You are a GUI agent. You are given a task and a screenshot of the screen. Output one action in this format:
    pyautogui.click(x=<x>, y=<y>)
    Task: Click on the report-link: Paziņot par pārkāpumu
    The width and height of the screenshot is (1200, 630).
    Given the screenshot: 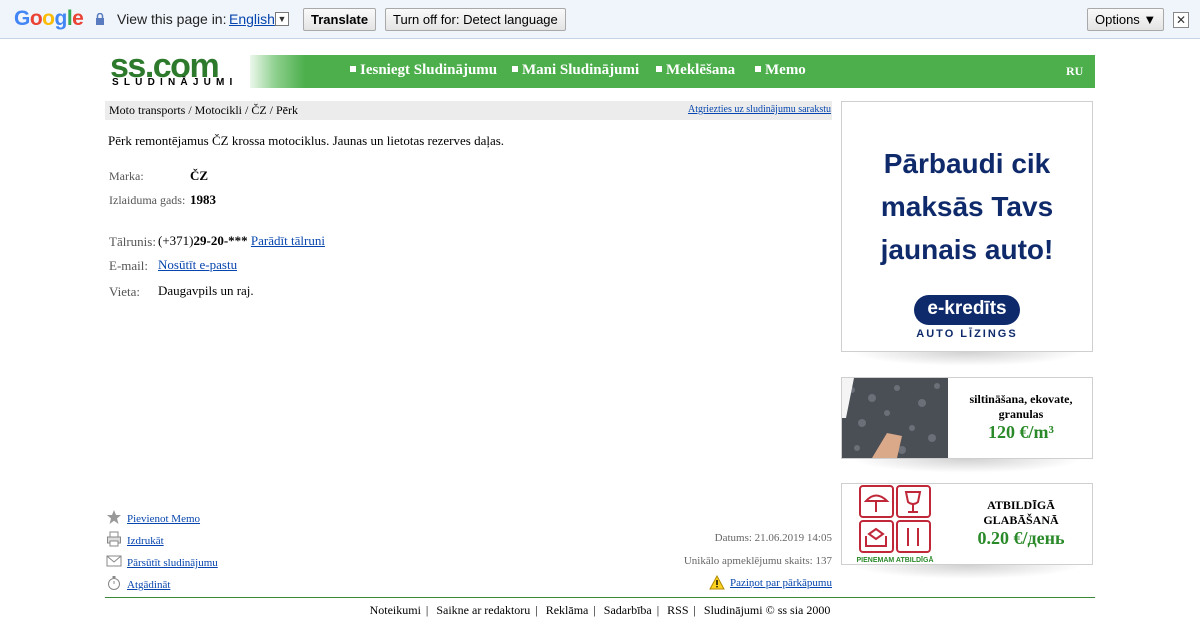 What is the action you would take?
    pyautogui.click(x=781, y=583)
    